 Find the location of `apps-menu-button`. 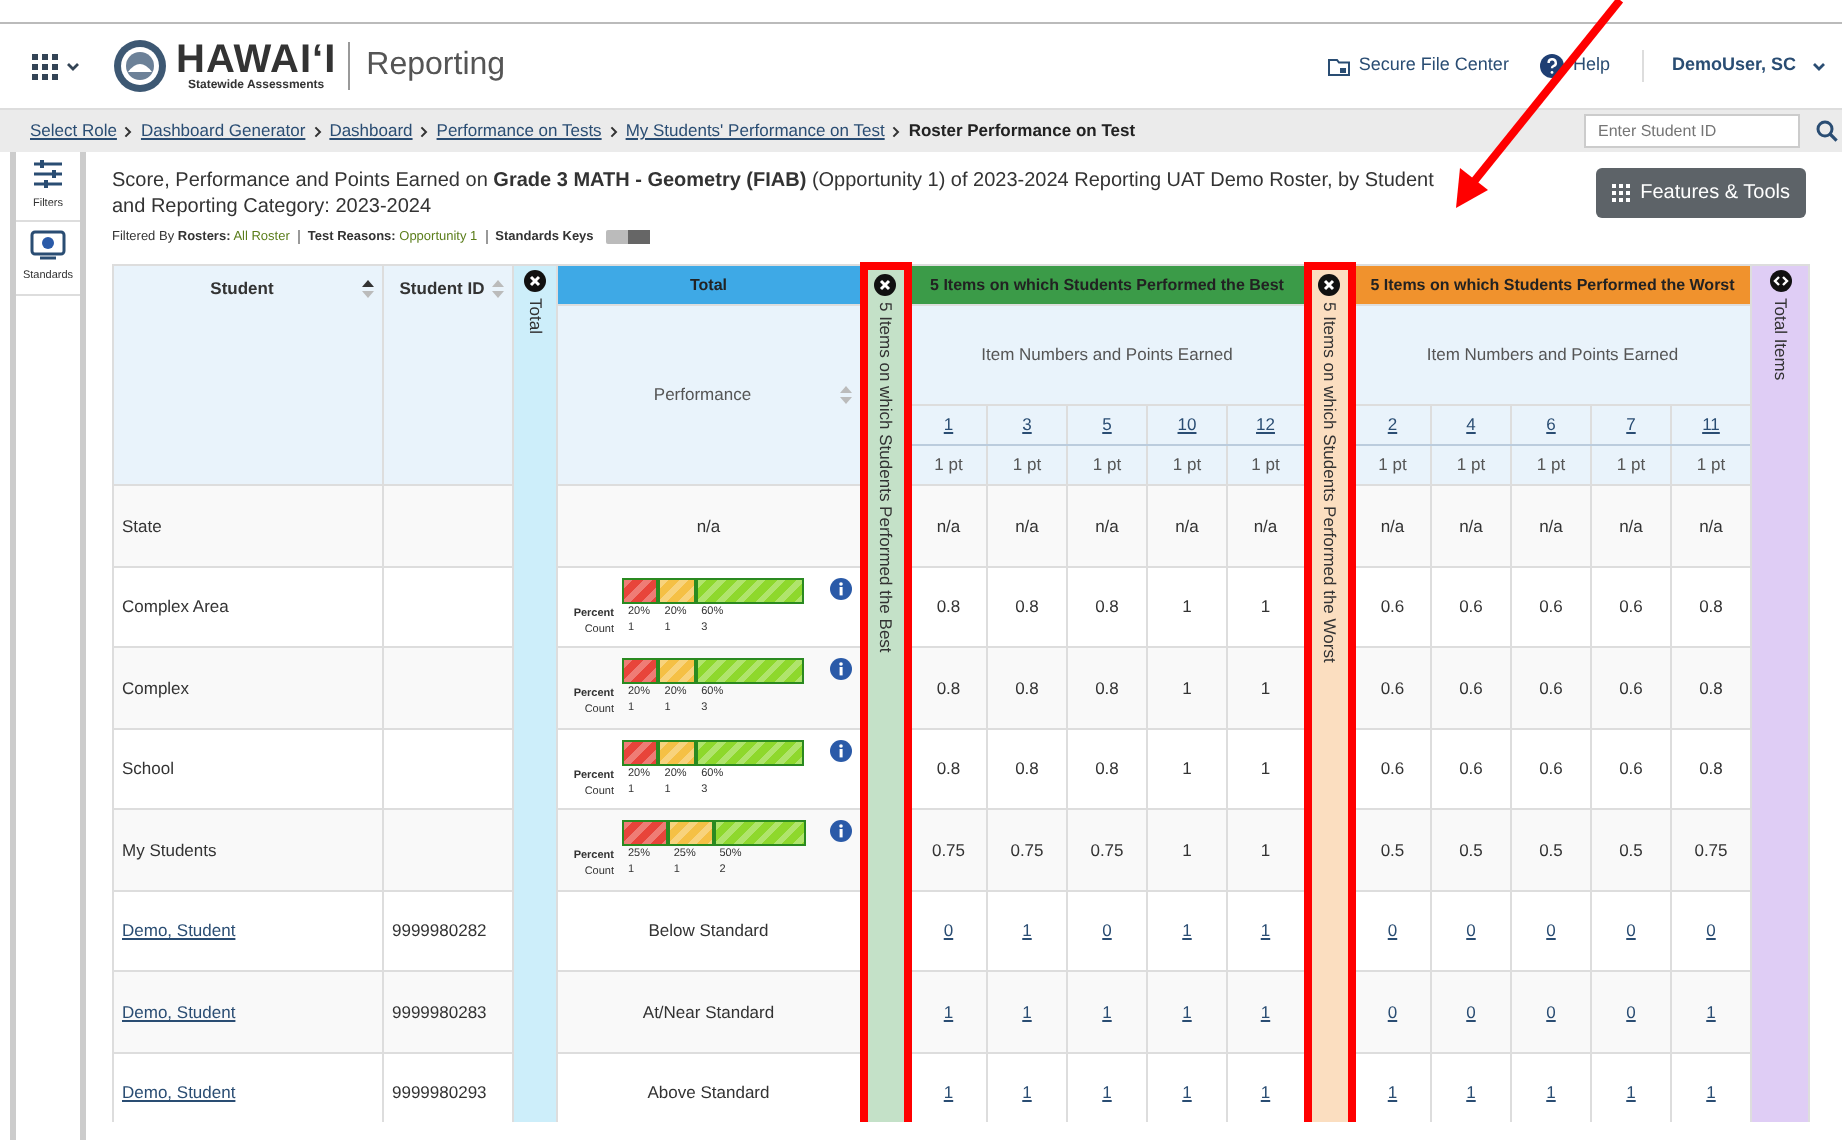

apps-menu-button is located at coordinates (56, 66).